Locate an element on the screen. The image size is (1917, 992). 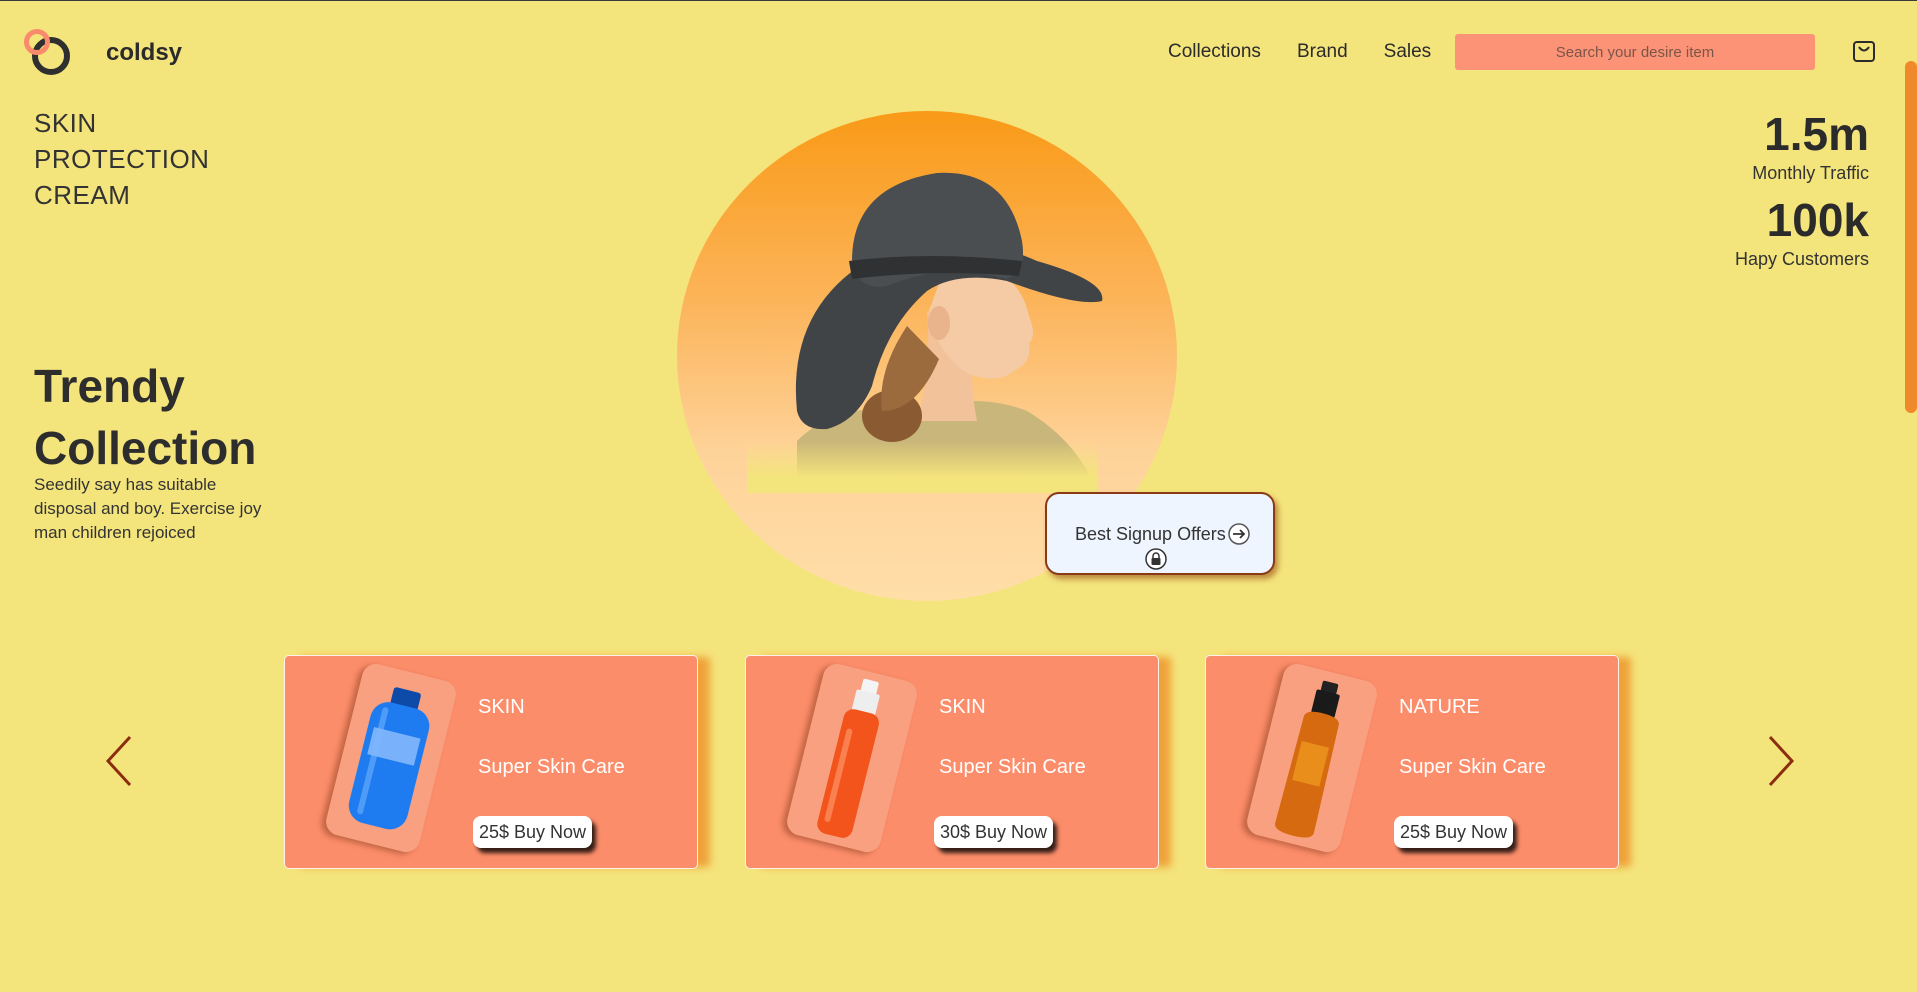
logo-icon is located at coordinates (47, 52).